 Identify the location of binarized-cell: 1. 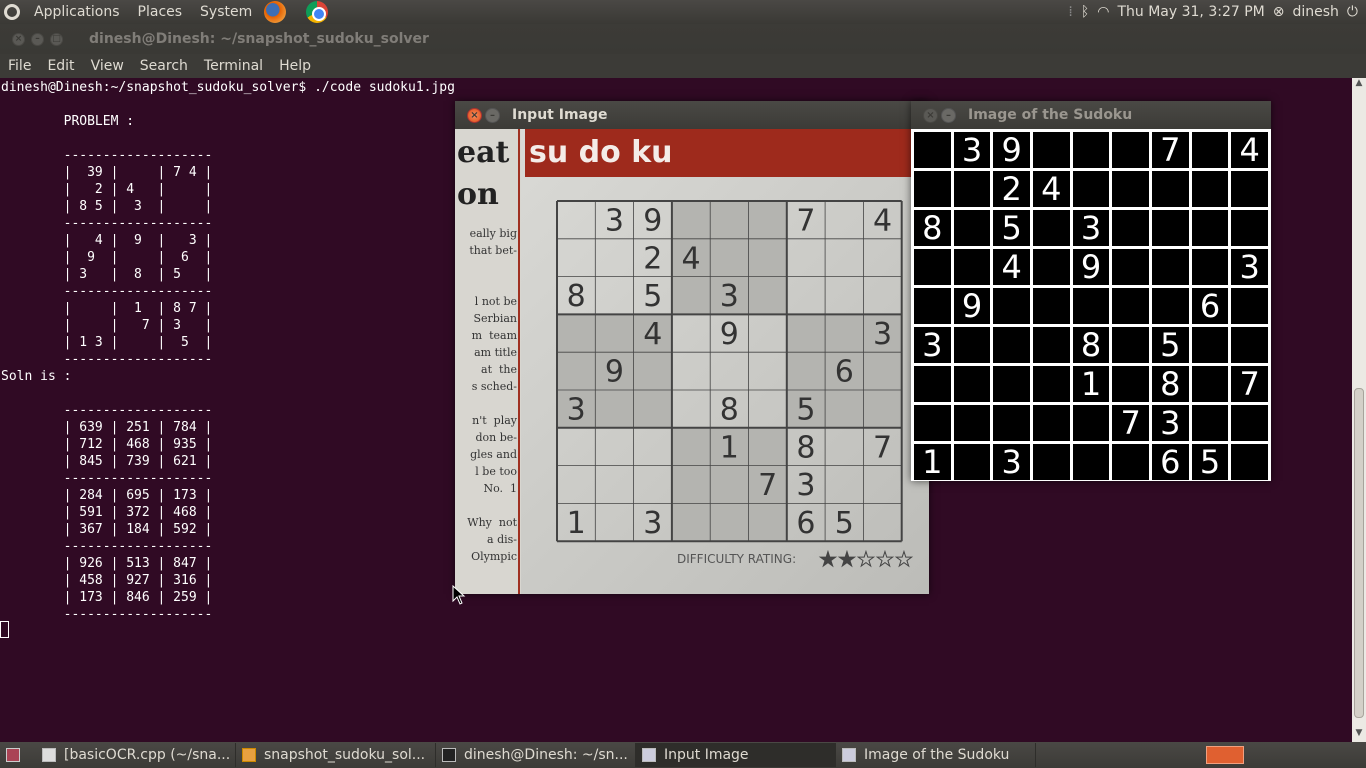
(932, 462).